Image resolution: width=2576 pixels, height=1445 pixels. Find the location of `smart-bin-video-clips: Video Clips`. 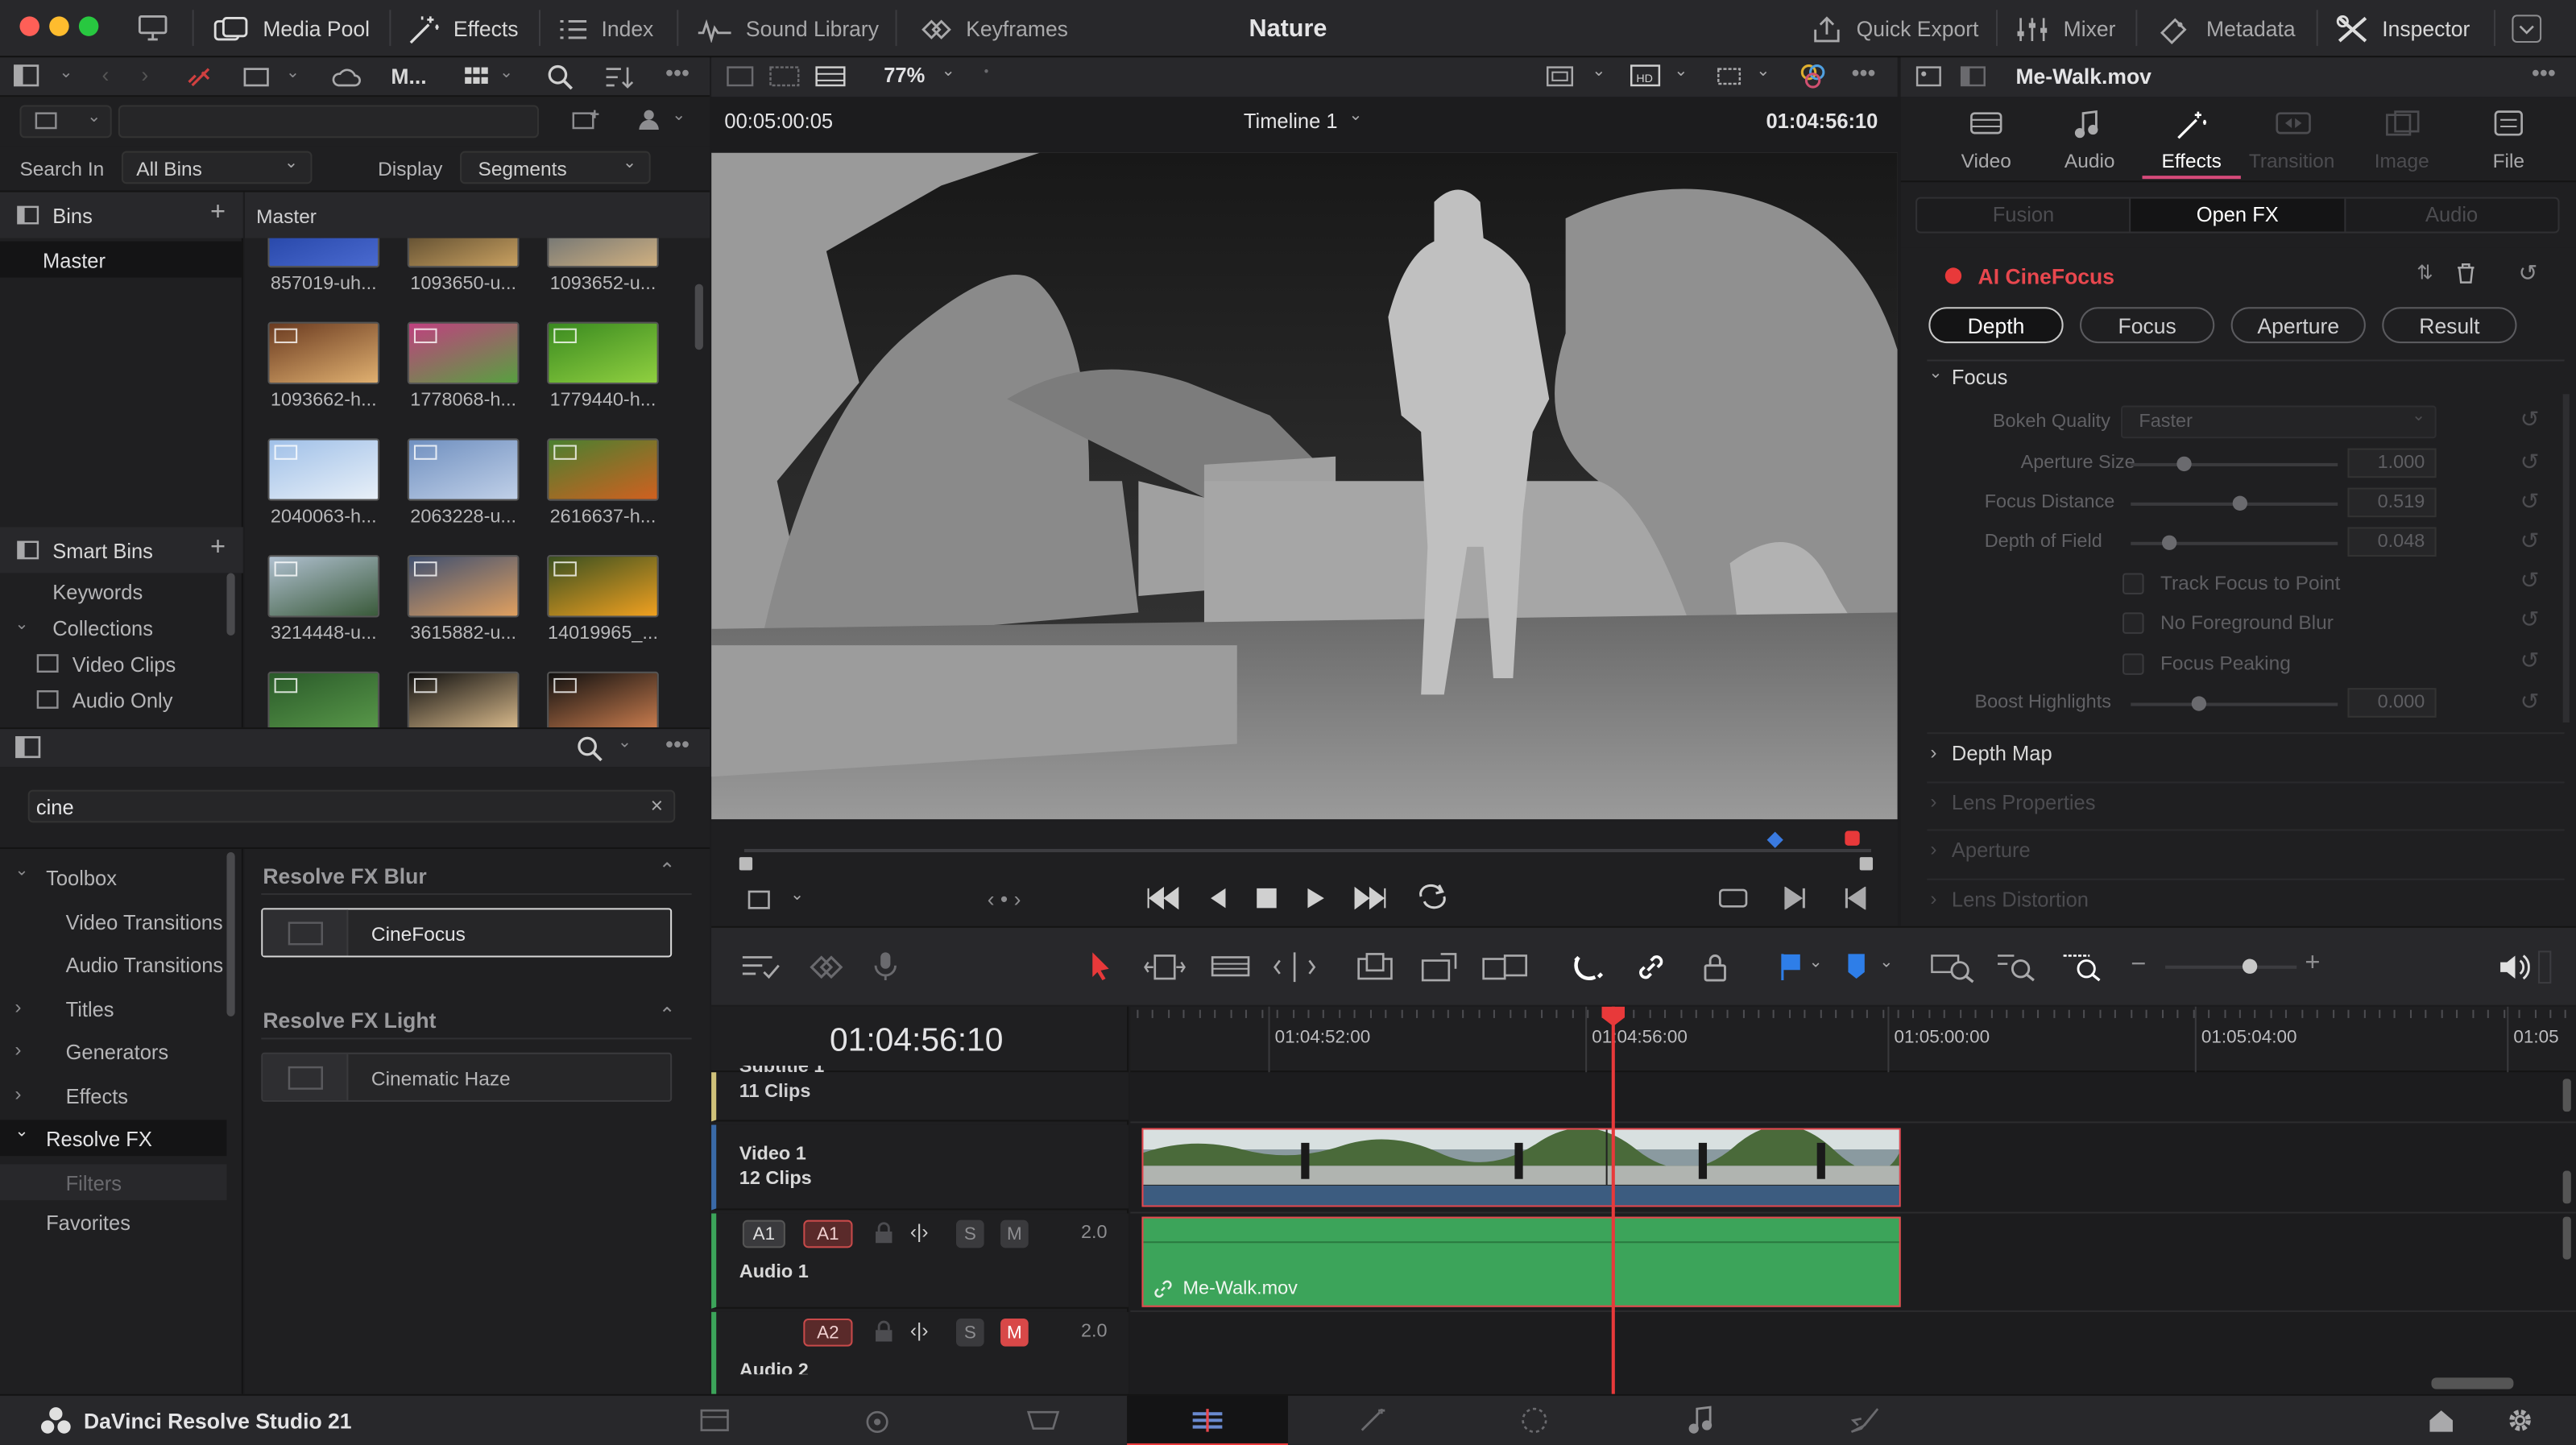

smart-bin-video-clips: Video Clips is located at coordinates (124, 665).